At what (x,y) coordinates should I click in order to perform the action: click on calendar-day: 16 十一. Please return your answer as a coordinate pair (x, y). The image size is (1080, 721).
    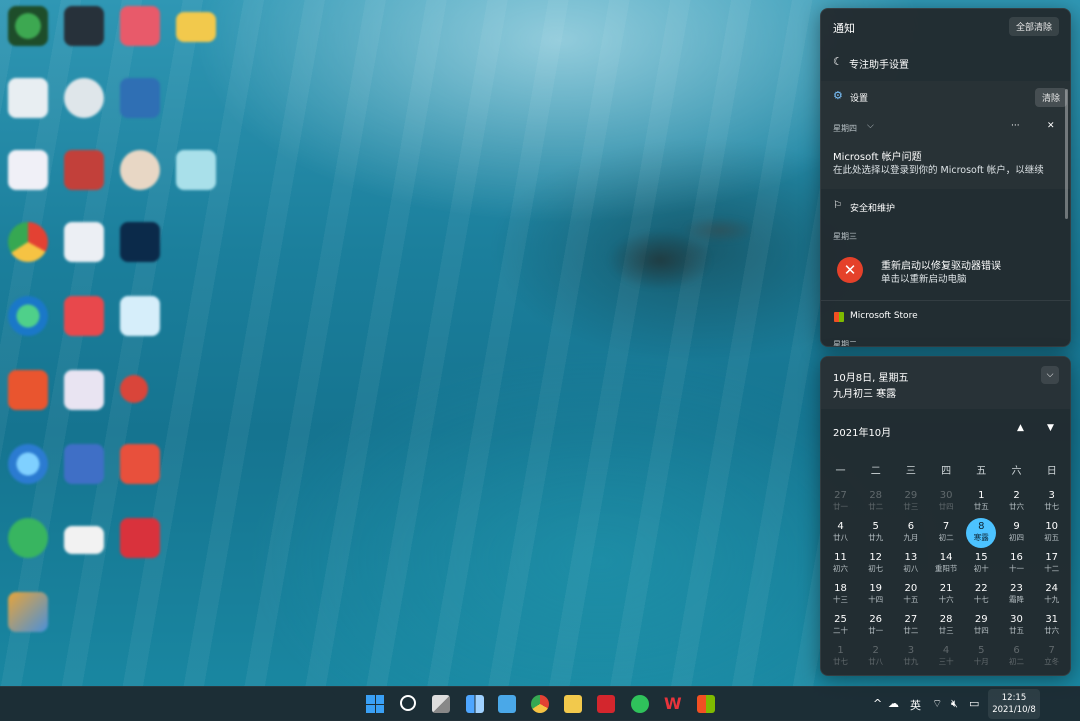
    Looking at the image, I should click on (1016, 564).